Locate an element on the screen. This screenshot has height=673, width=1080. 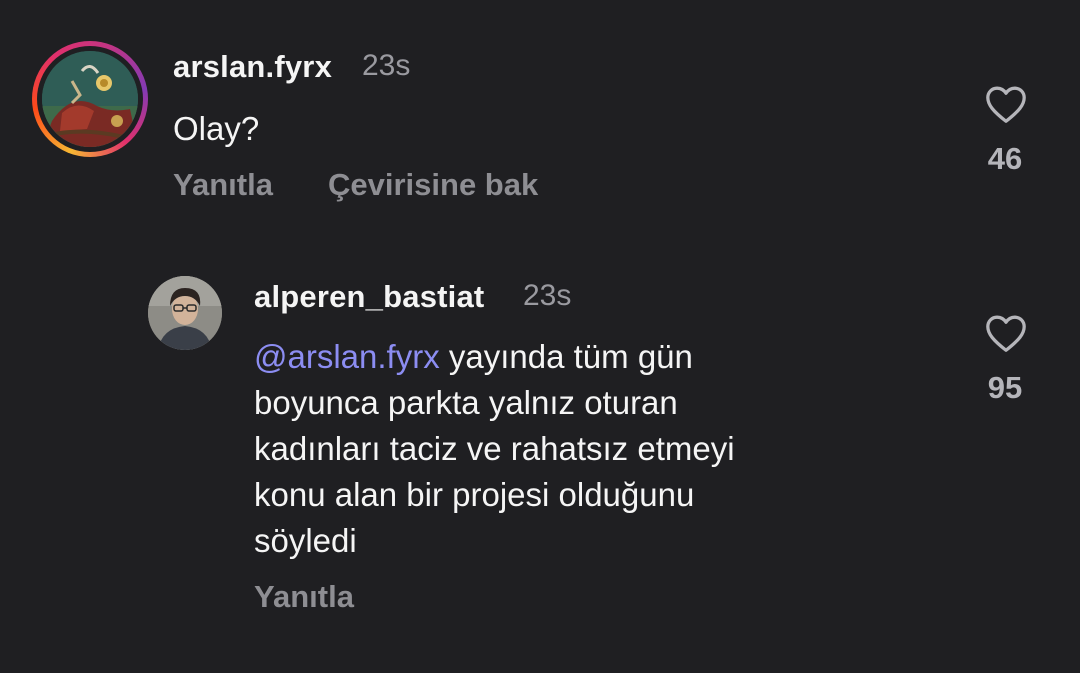
story-ring is located at coordinates (90, 99).